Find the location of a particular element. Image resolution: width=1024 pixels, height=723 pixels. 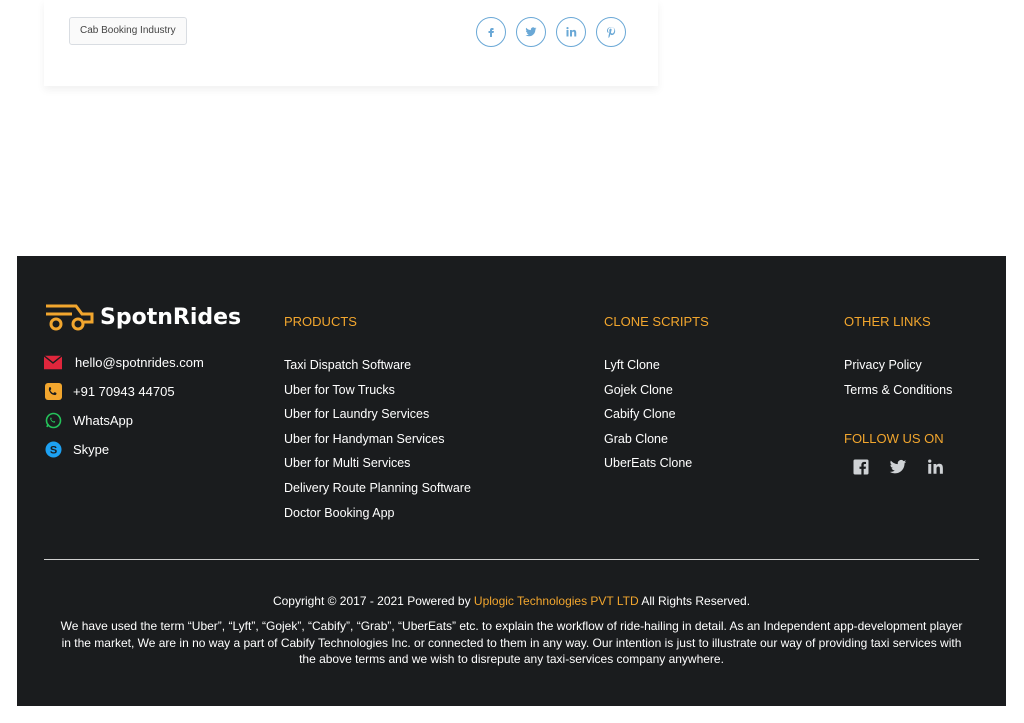

contact-email: hello@spotnrides.com is located at coordinates (124, 362).